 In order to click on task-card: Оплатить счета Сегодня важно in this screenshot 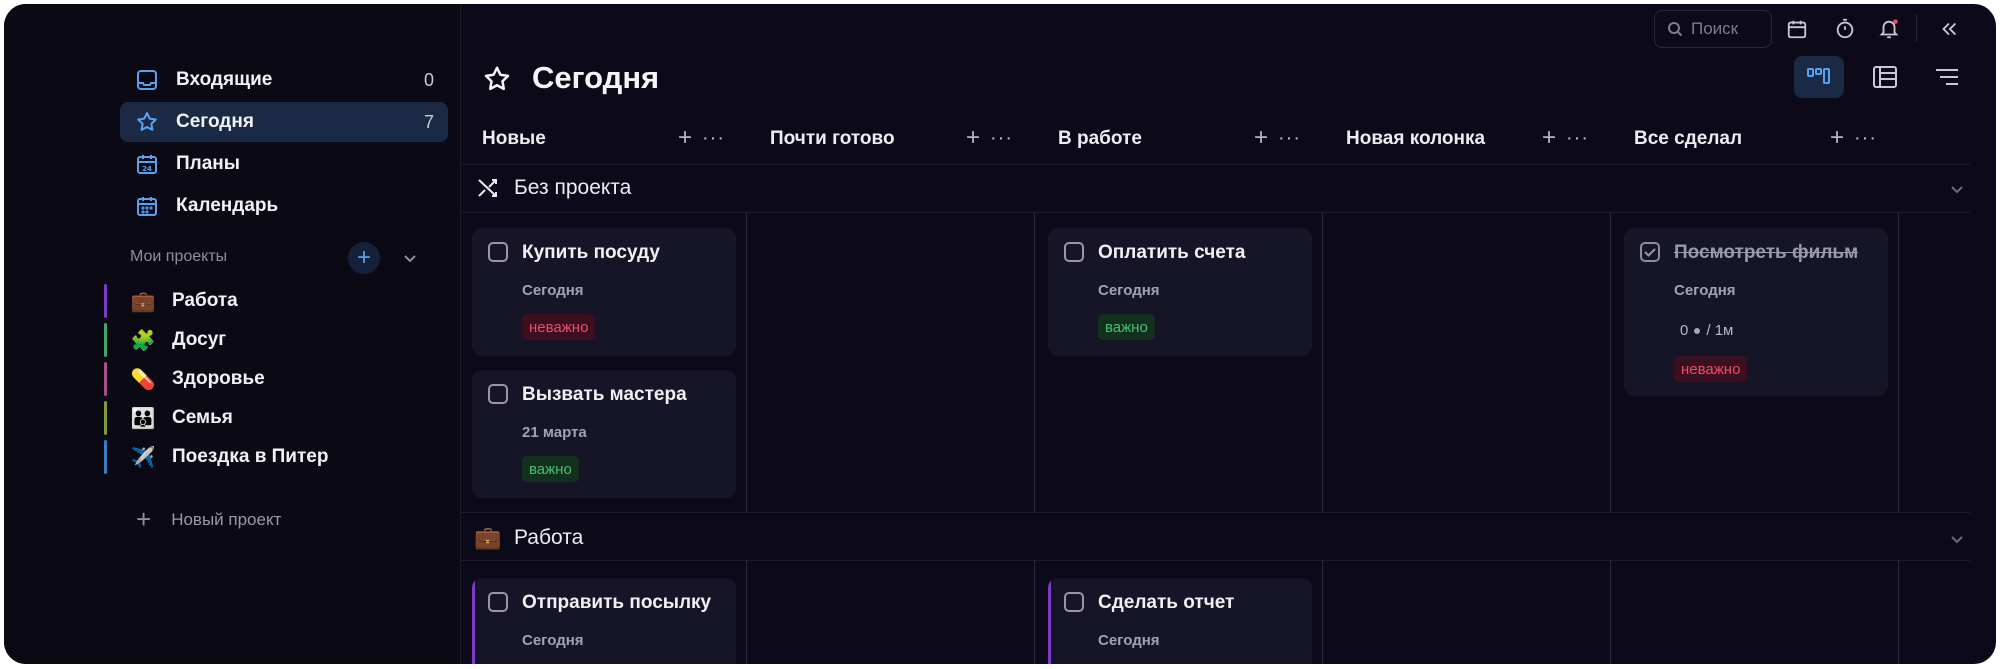, I will do `click(1180, 292)`.